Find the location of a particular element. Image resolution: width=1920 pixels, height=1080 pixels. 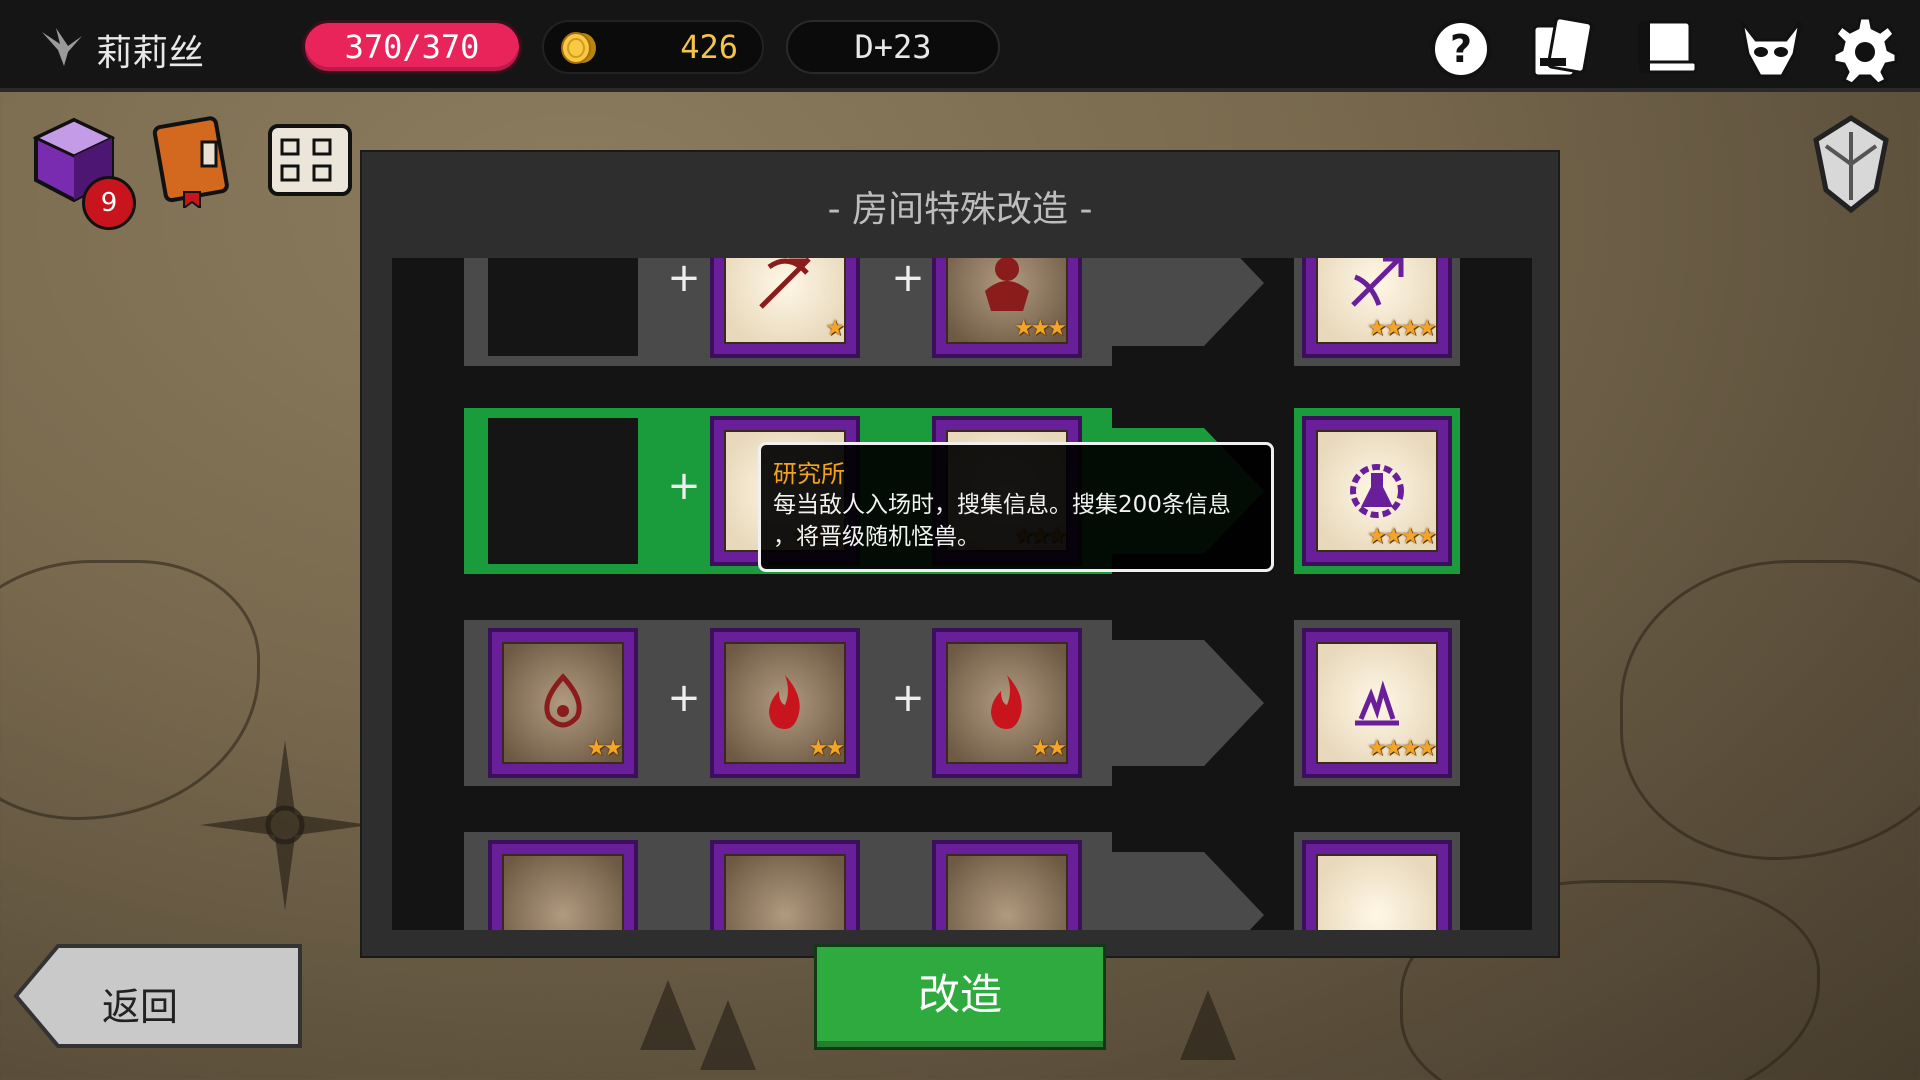

modify-button: 改造 is located at coordinates (960, 997).